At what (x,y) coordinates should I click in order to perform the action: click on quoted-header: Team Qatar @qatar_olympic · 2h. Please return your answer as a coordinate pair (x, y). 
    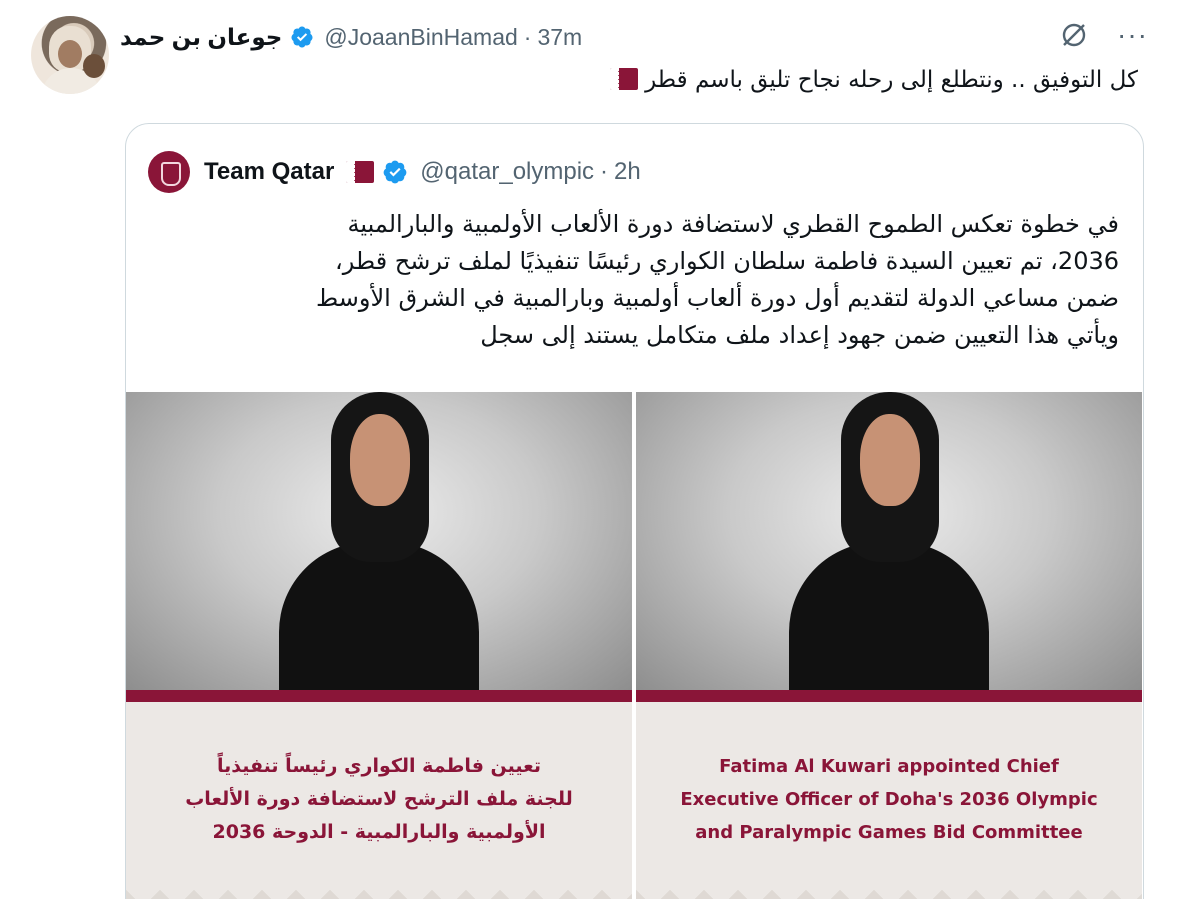
    Looking at the image, I should click on (394, 172).